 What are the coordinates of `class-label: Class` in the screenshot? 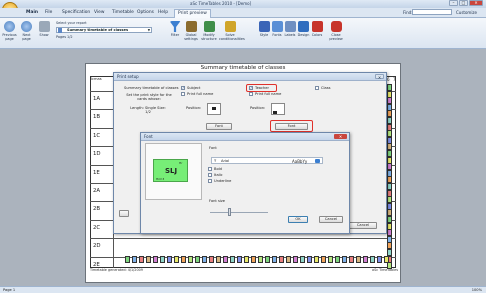 It's located at (326, 88).